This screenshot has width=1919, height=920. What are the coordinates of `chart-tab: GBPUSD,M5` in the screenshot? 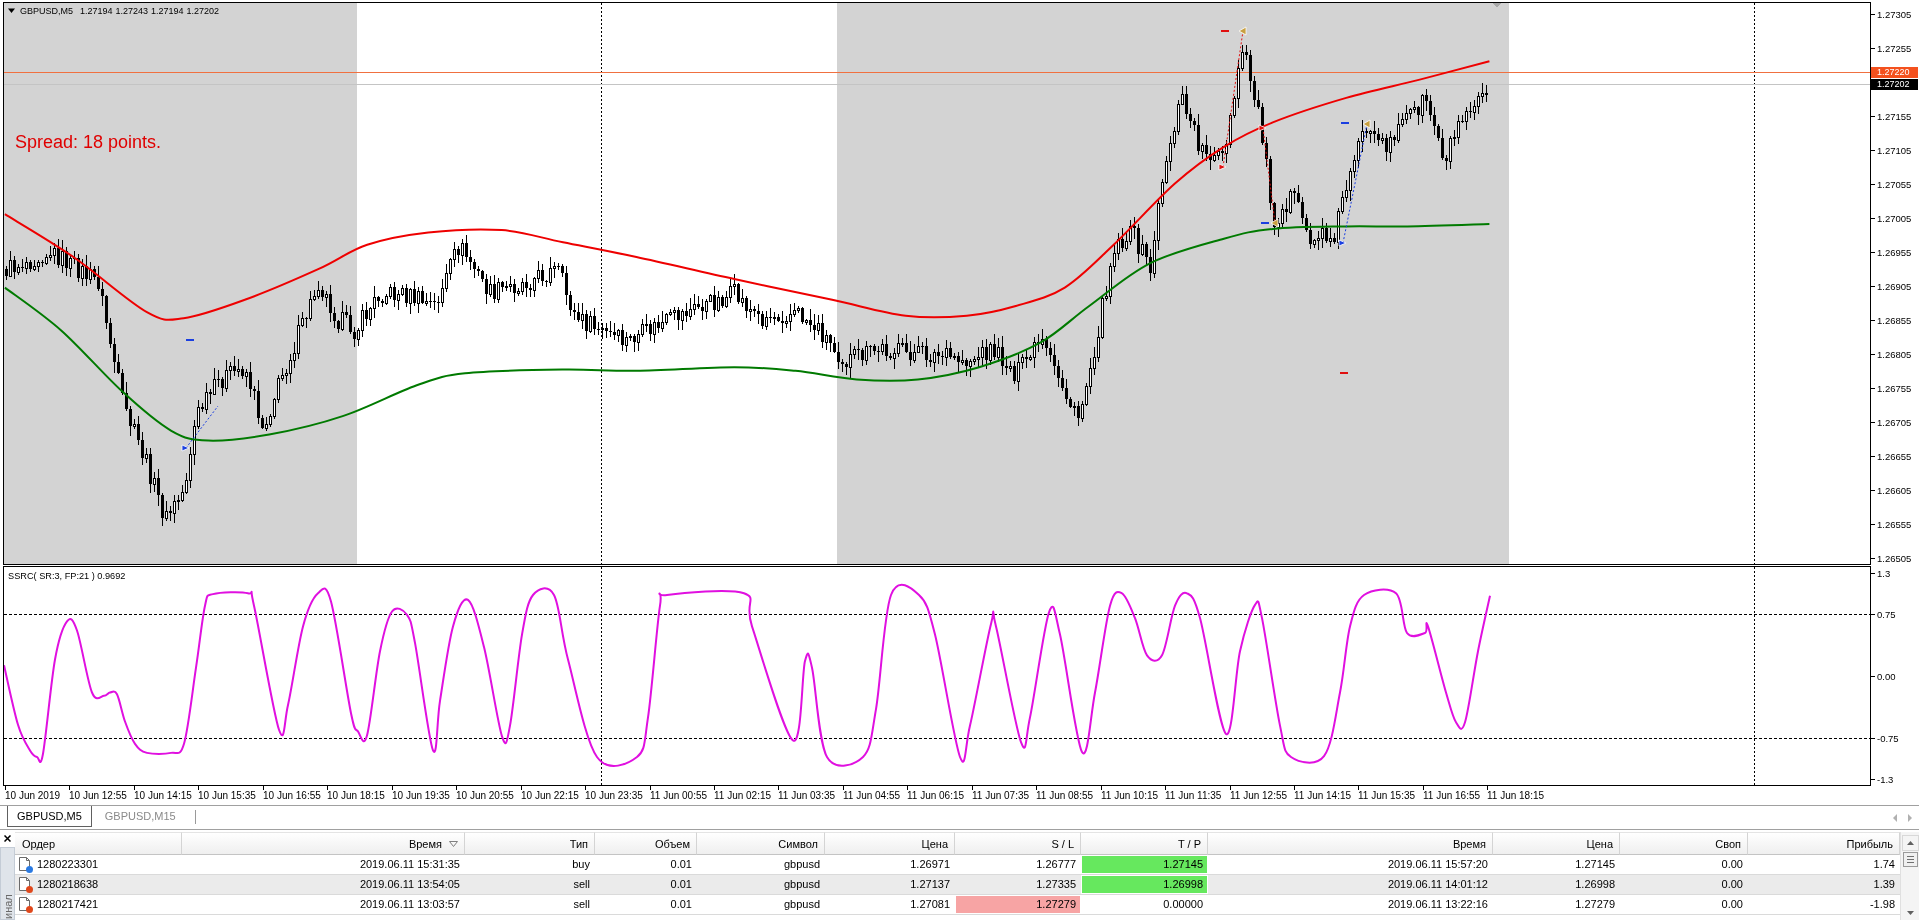 It's located at (49, 816).